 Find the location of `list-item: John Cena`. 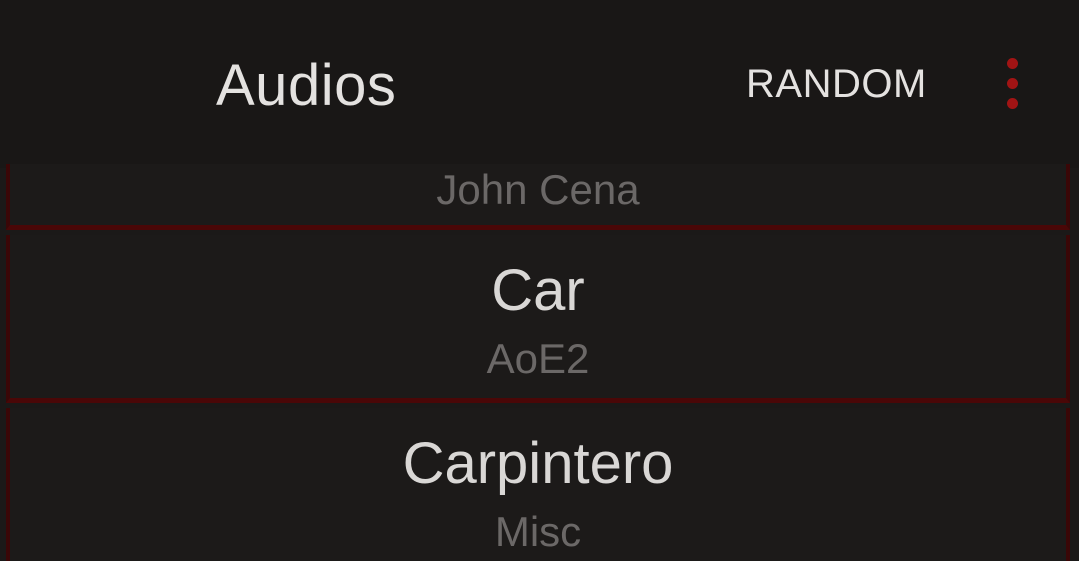

list-item: John Cena is located at coordinates (538, 197).